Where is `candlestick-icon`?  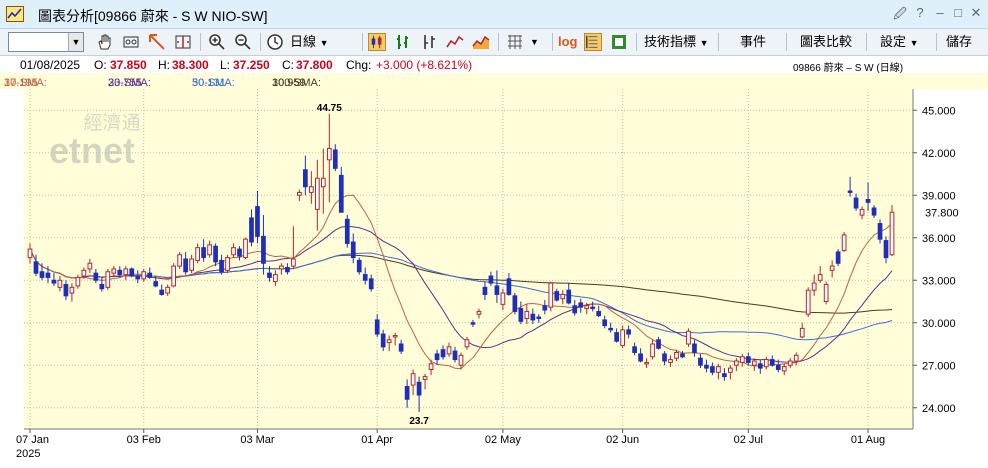 candlestick-icon is located at coordinates (377, 42).